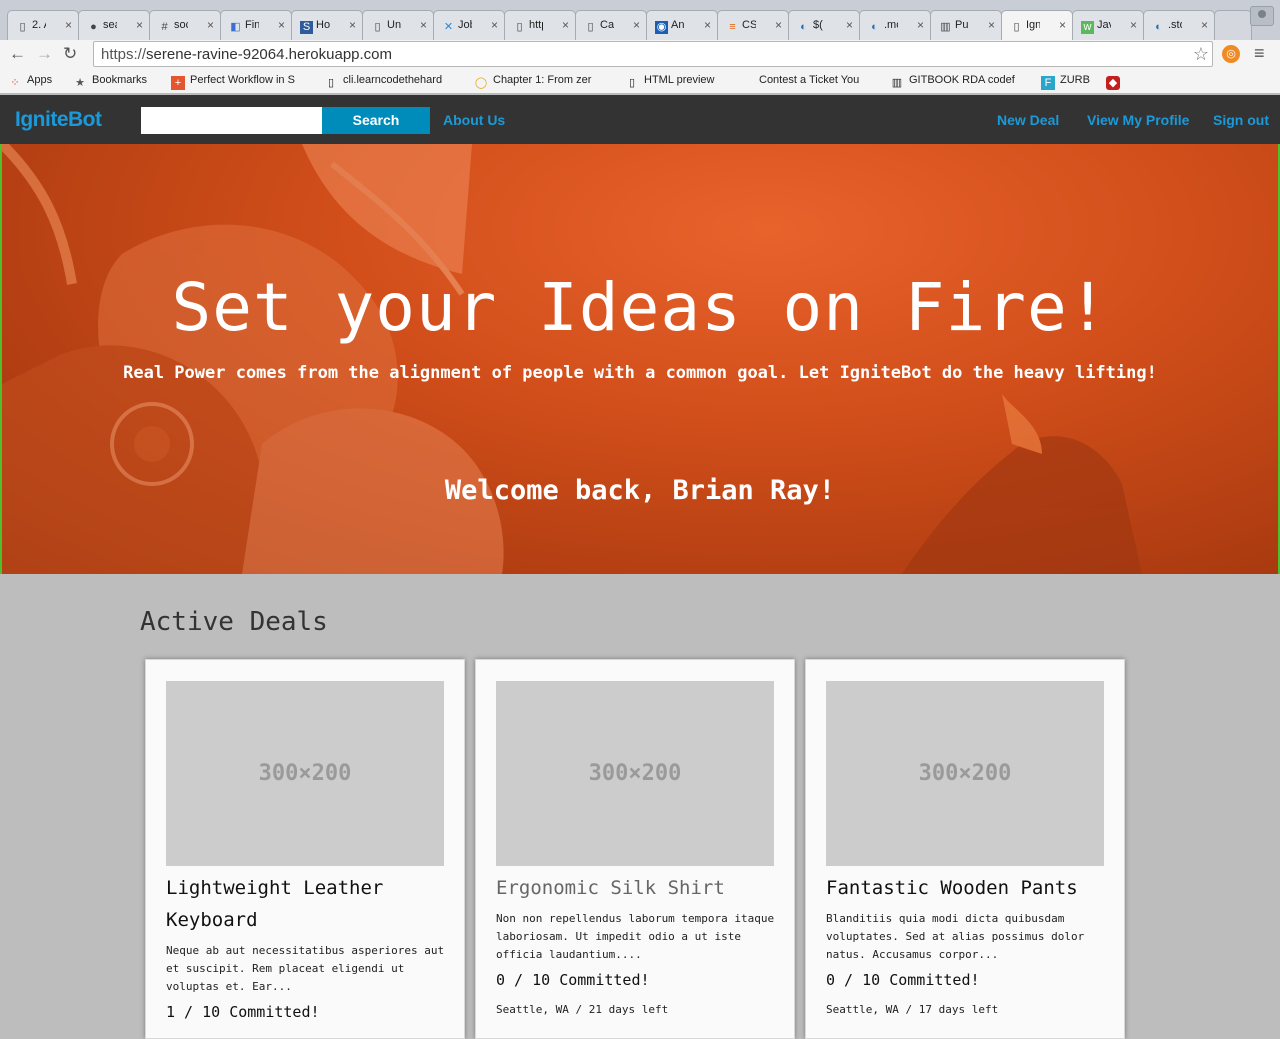 The height and width of the screenshot is (1039, 1280). I want to click on bookmark-bookmarks: ★ Bookmarks, so click(110, 82).